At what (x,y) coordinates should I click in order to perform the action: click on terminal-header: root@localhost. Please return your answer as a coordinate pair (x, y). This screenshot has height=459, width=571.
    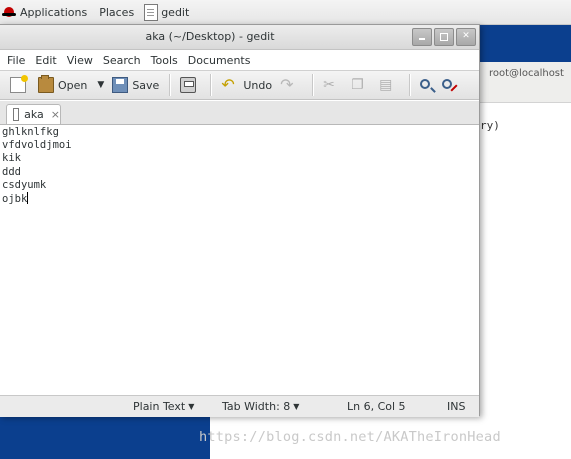
    Looking at the image, I should click on (525, 82).